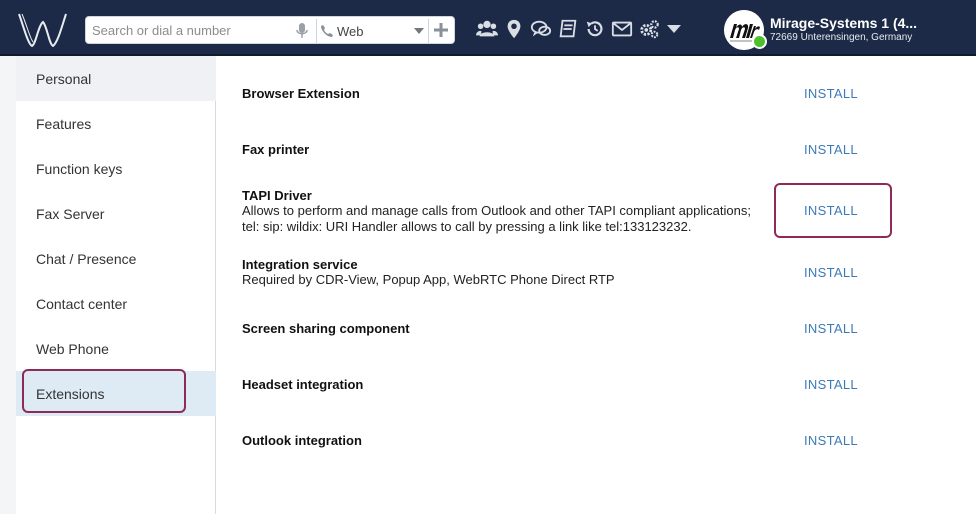  I want to click on channel-select: Web, so click(342, 31).